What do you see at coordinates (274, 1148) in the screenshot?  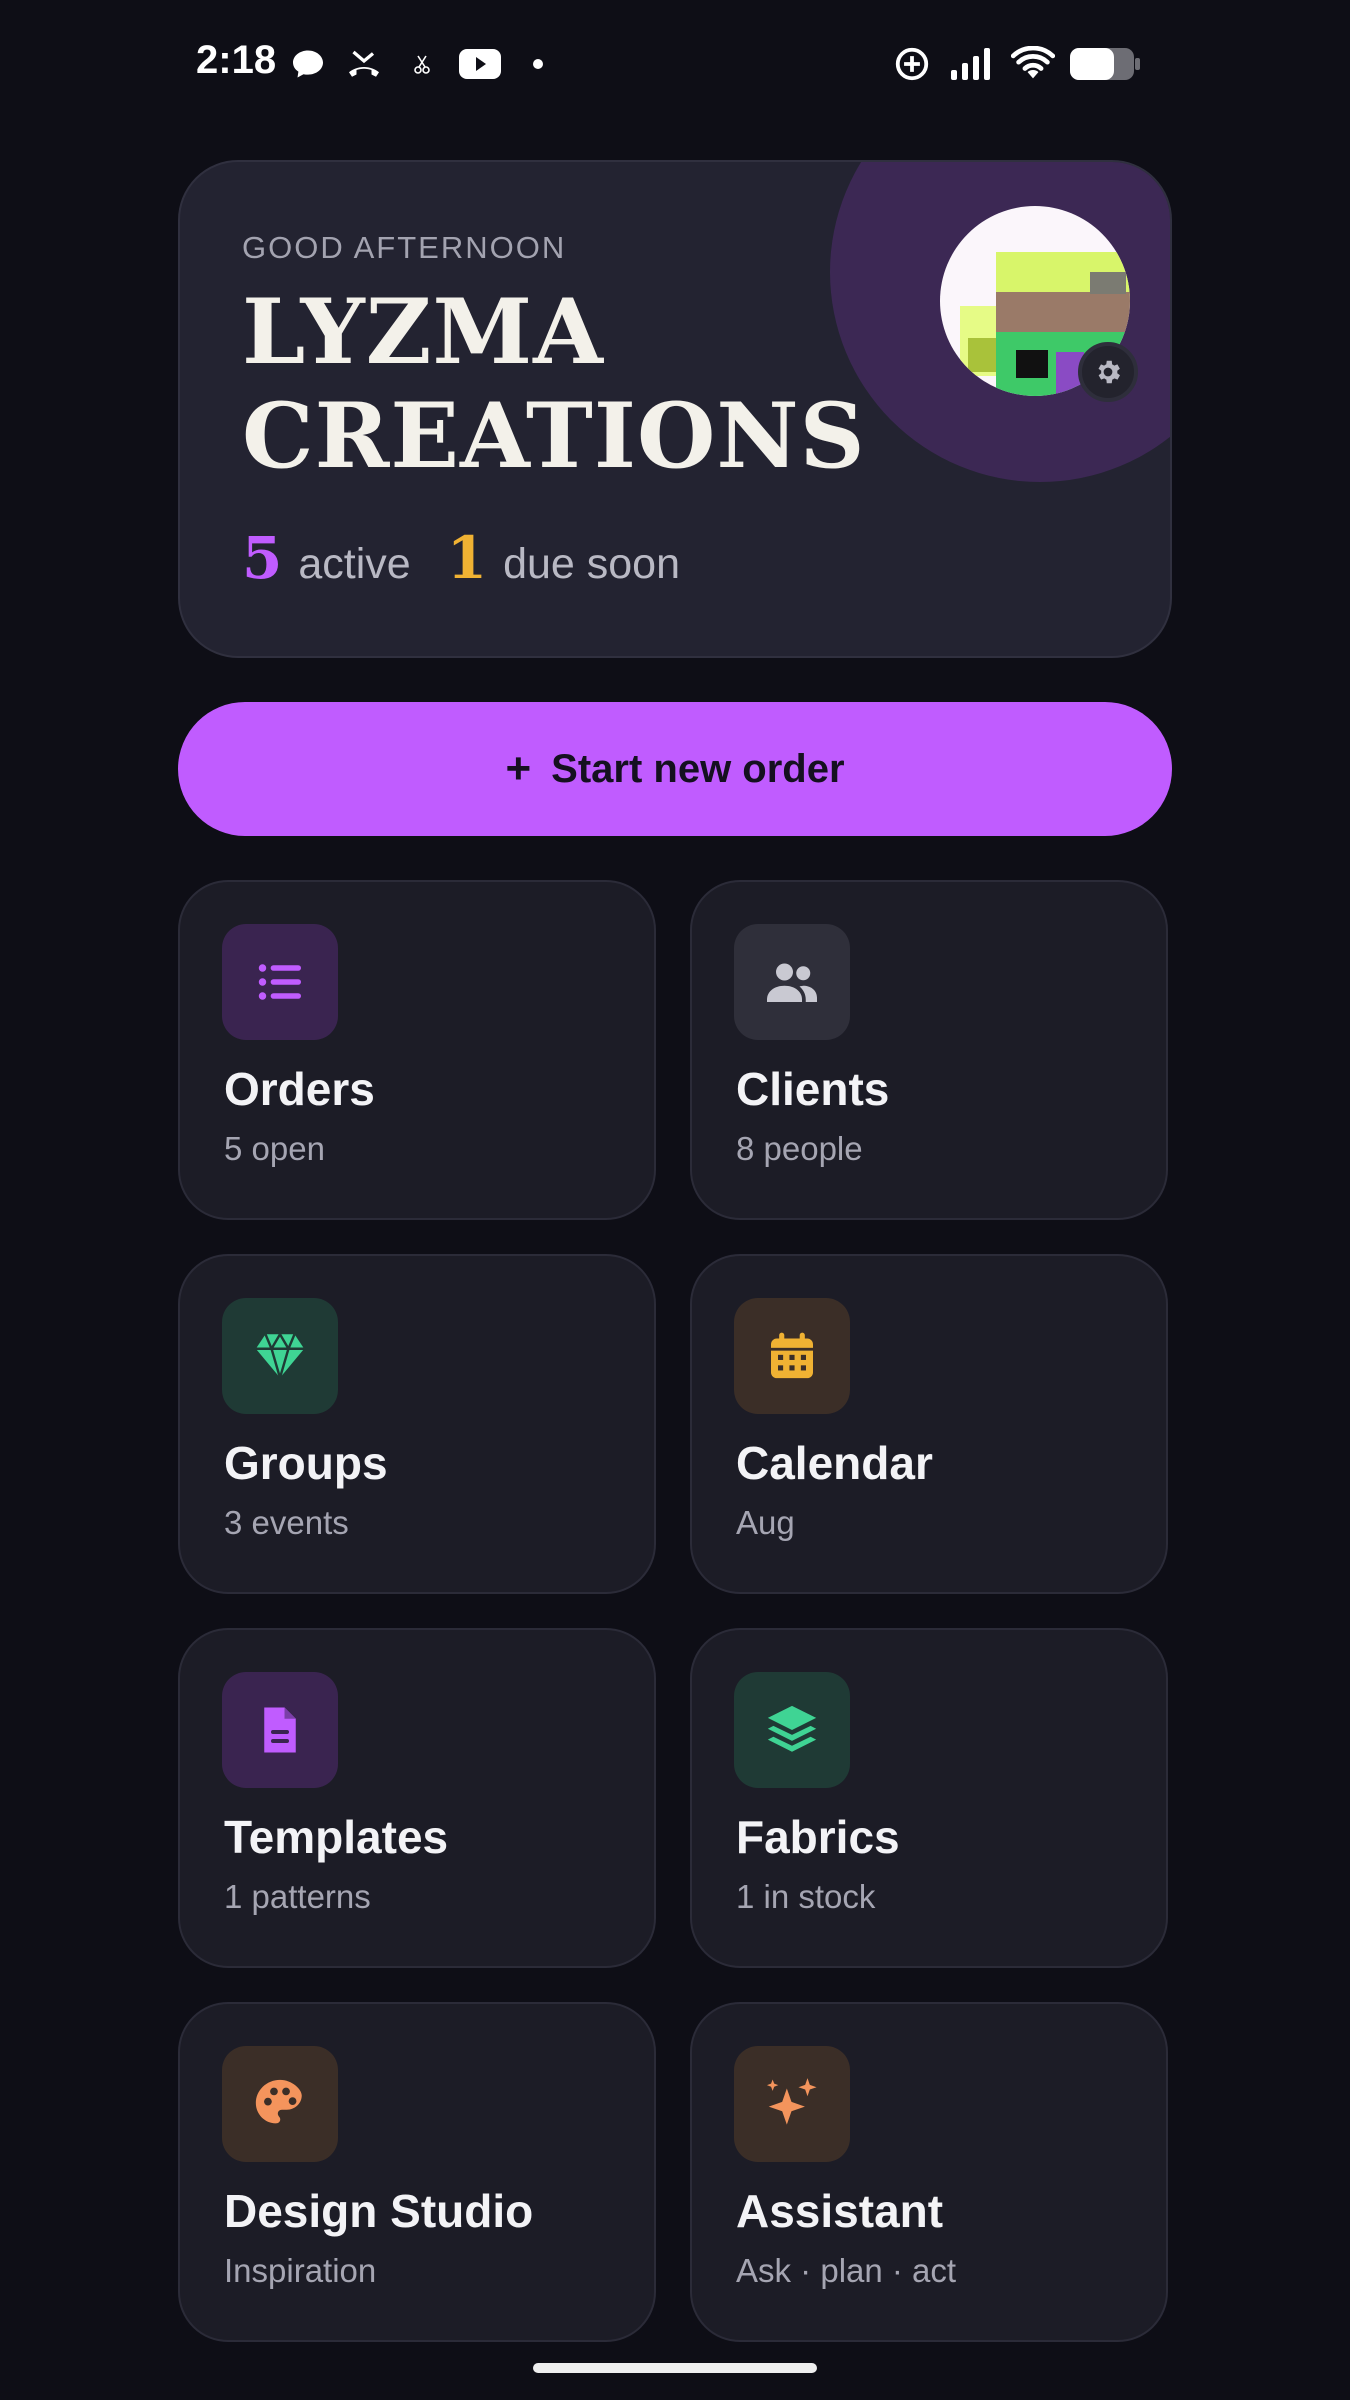 I see `tile-subtitle: 5 open` at bounding box center [274, 1148].